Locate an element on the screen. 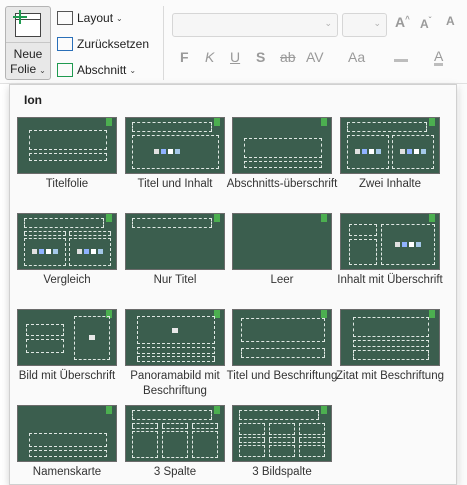 The image size is (467, 485). clear-formatting-icon: A is located at coordinates (450, 21).